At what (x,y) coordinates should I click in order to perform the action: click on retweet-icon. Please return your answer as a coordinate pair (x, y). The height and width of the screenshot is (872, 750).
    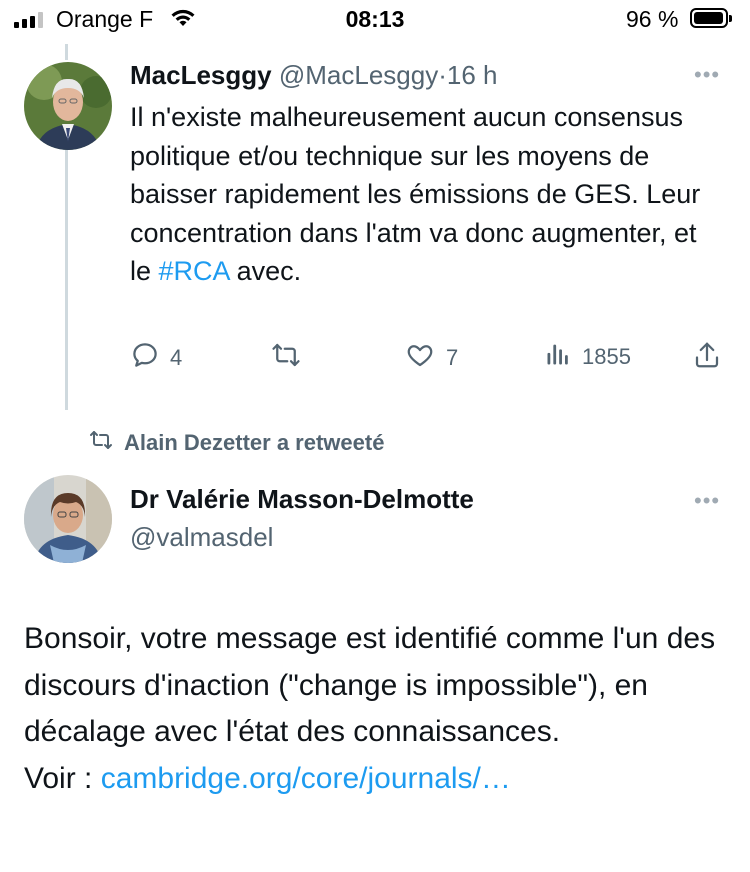
    Looking at the image, I should click on (286, 358).